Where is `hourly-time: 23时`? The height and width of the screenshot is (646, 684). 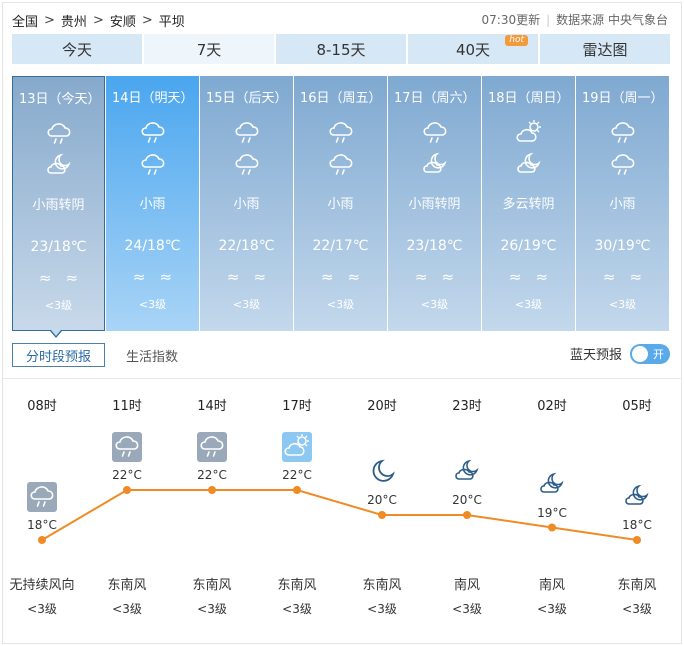
hourly-time: 23时 is located at coordinates (467, 406).